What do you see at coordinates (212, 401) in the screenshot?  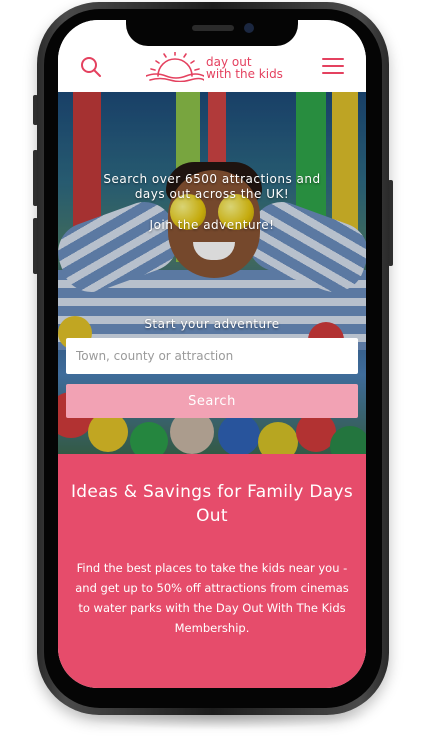 I see `search-button: Search` at bounding box center [212, 401].